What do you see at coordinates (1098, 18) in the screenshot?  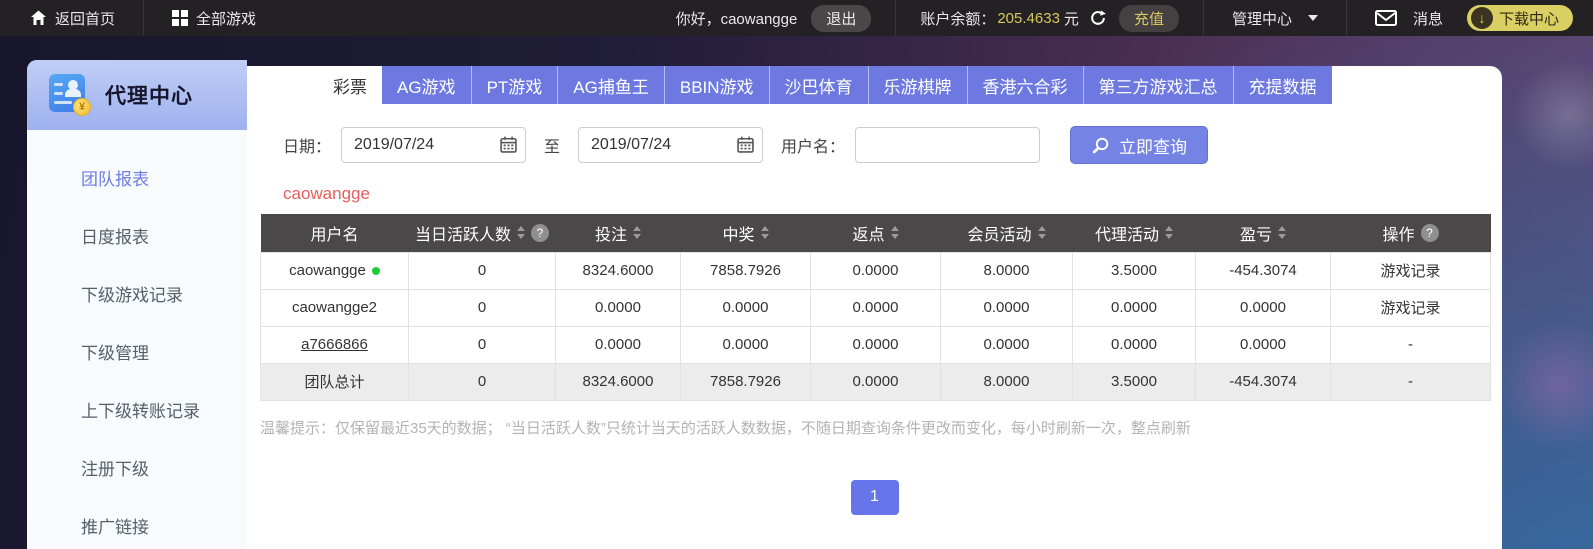 I see `refresh-balance-icon` at bounding box center [1098, 18].